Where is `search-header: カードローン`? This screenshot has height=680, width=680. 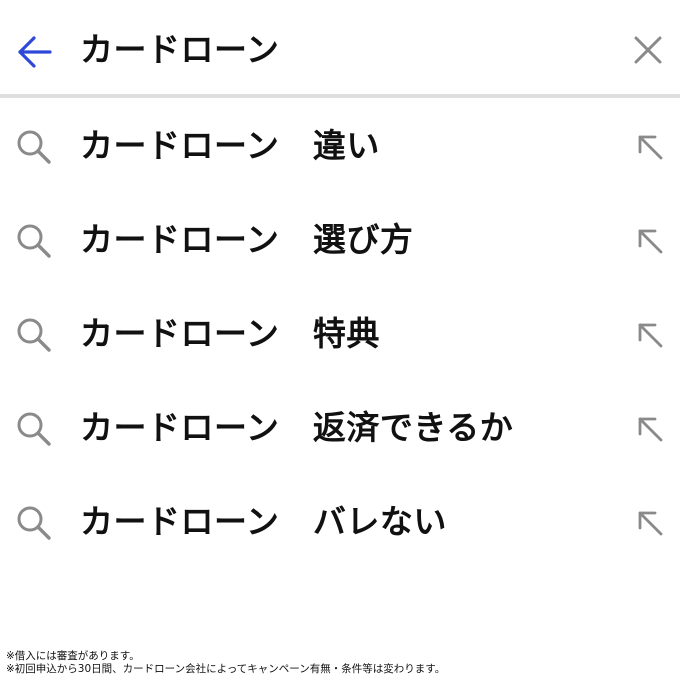
search-header: カードローン is located at coordinates (340, 48).